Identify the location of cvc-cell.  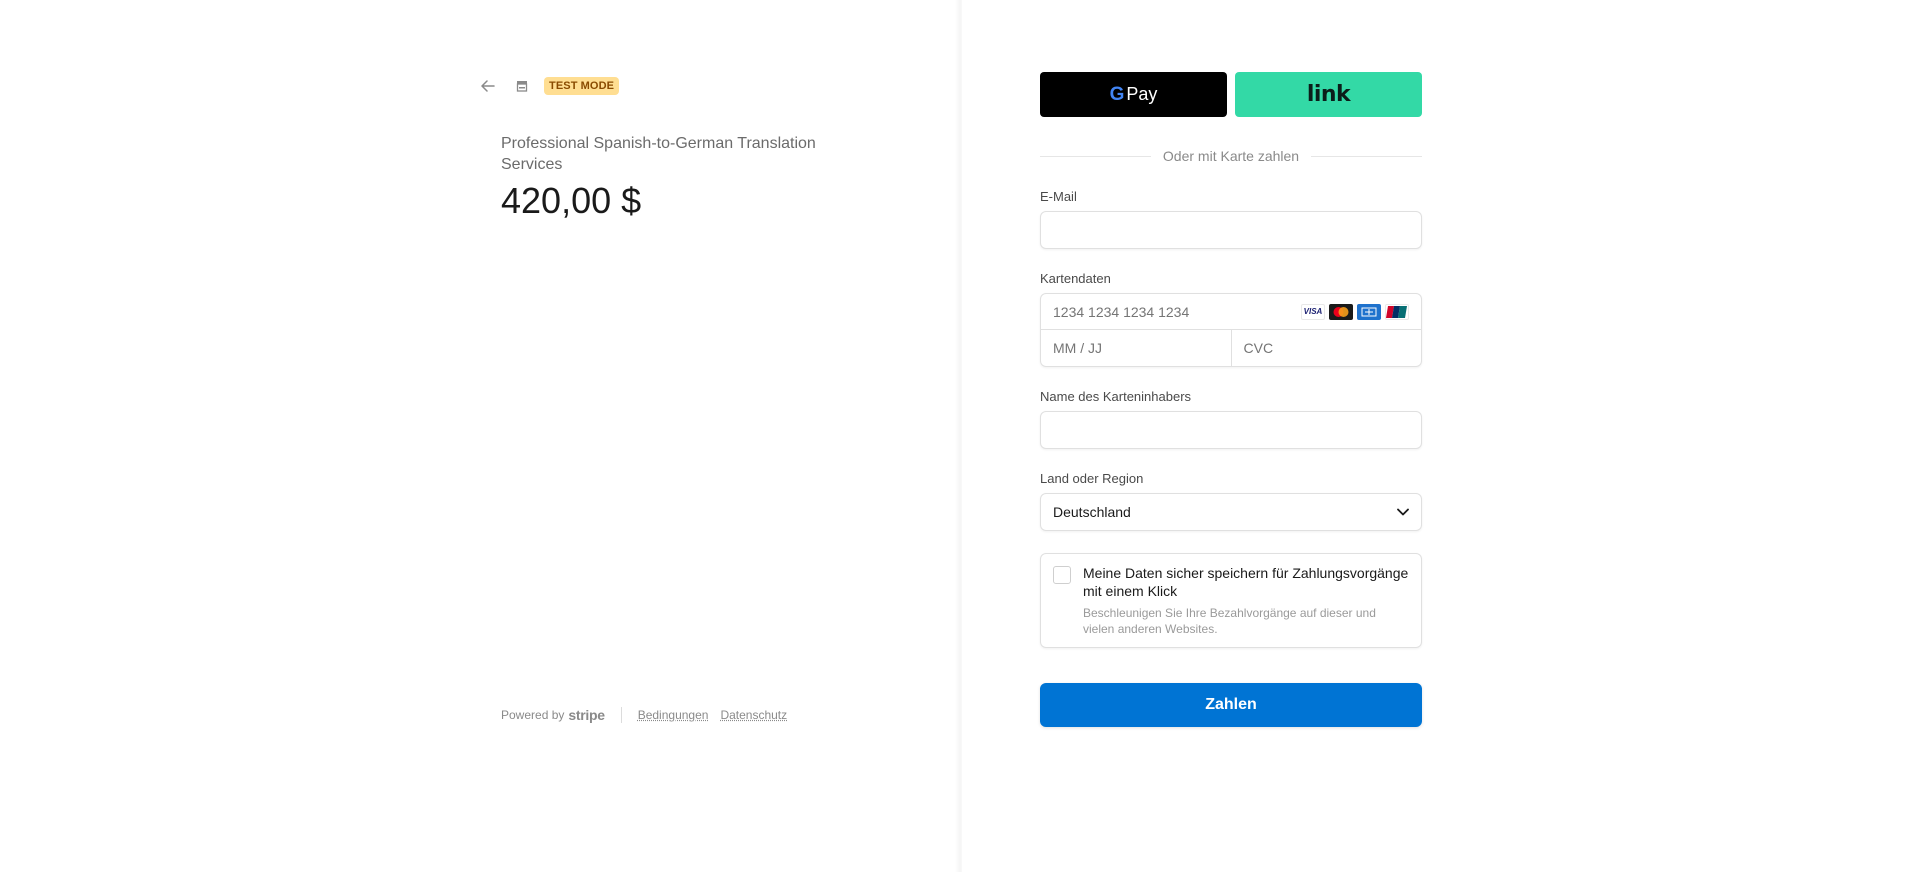
(1326, 348).